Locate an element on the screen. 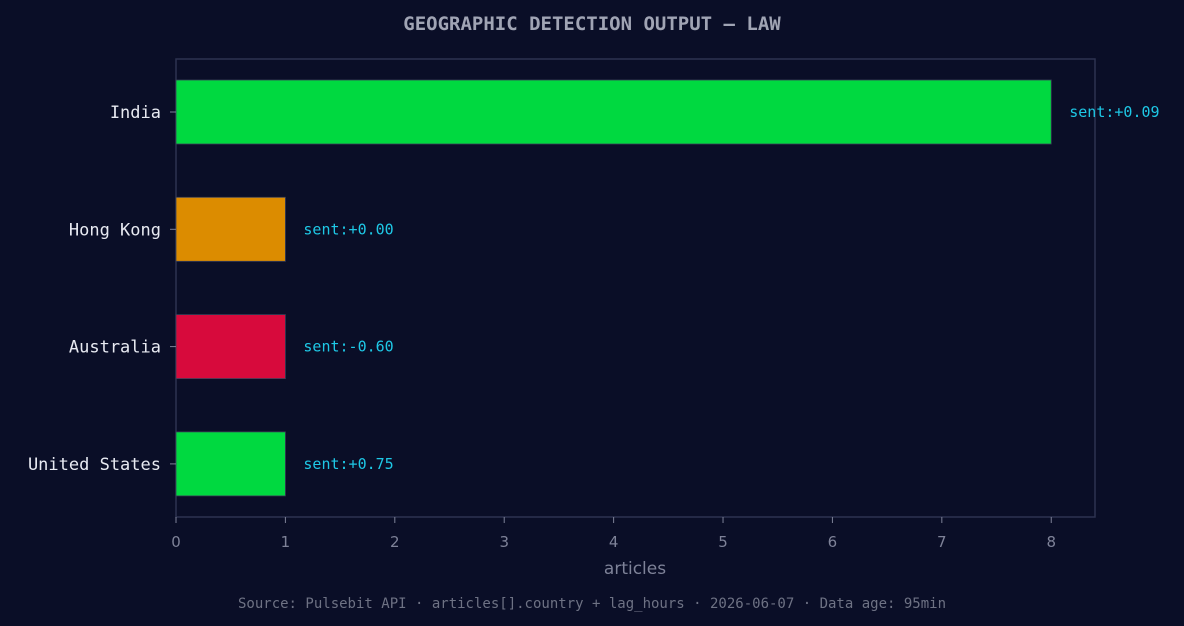  x-axis-label: articles is located at coordinates (635, 569).